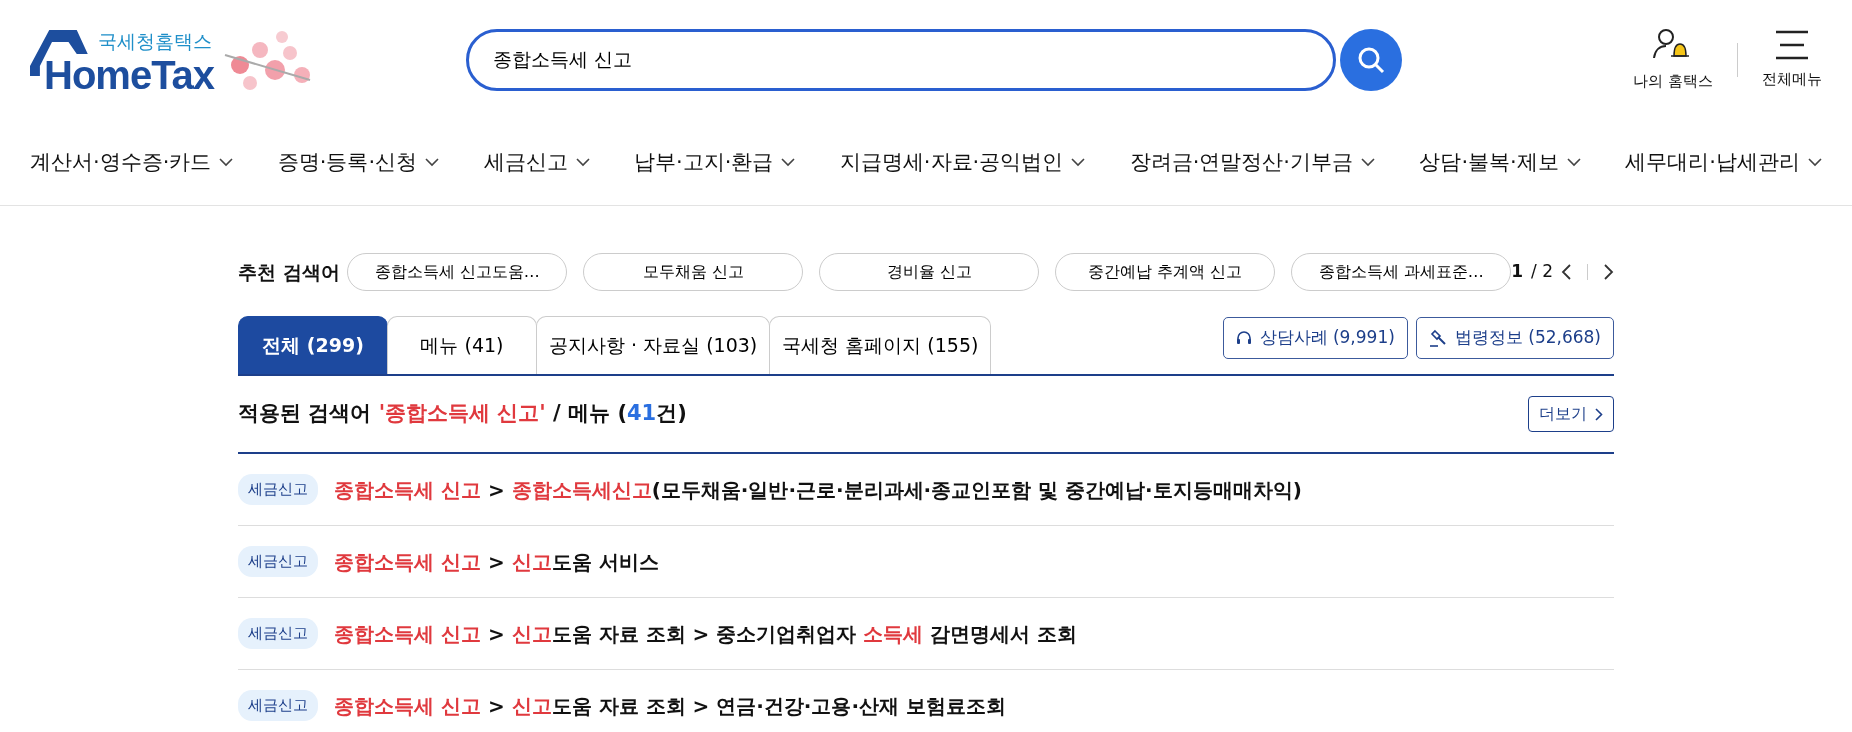 This screenshot has width=1852, height=732. I want to click on suggestion-chip: 모두채움 신고, so click(693, 272).